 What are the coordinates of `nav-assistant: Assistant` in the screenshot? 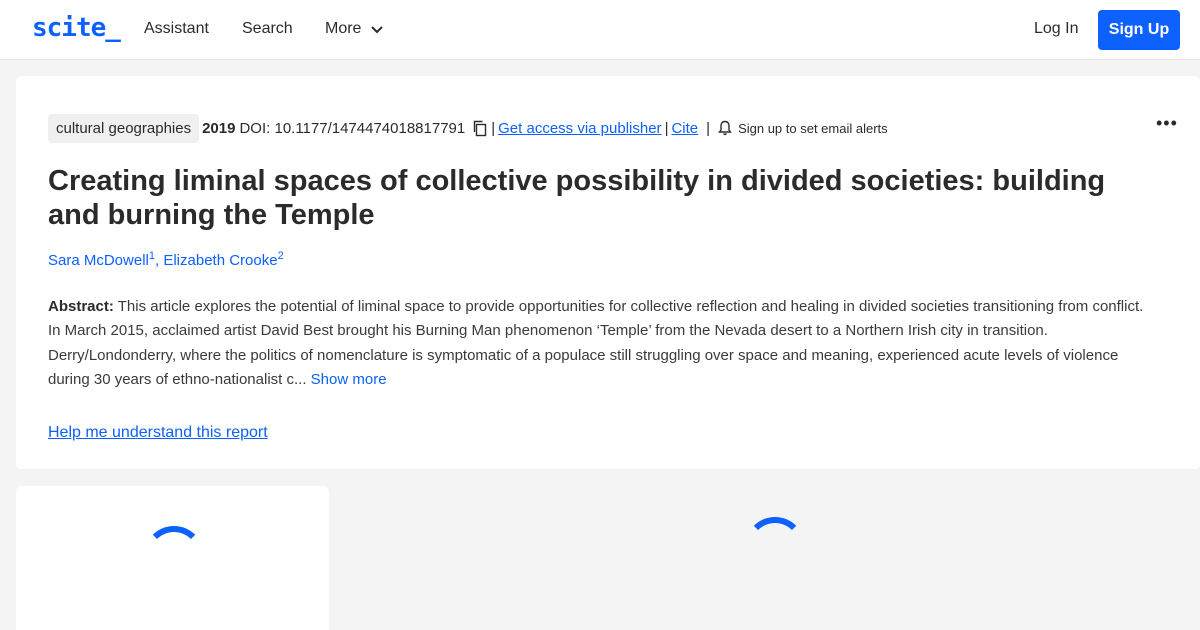 It's located at (176, 29).